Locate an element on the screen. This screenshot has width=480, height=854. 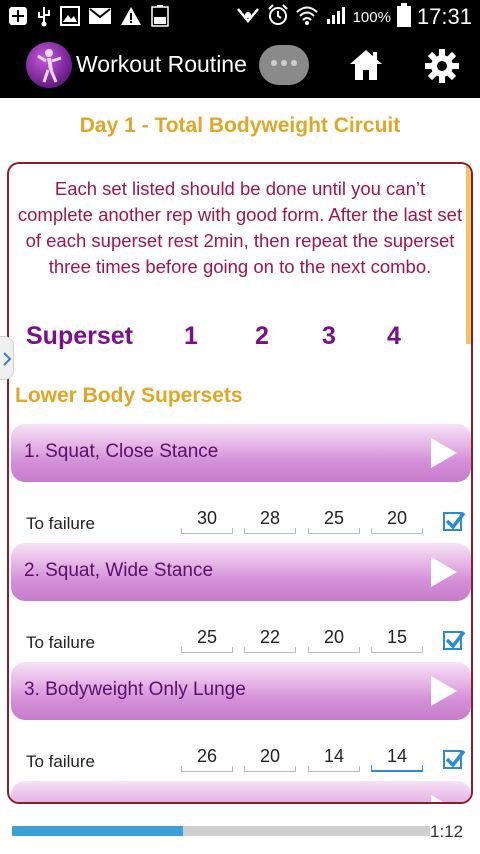
timer-progress-fill is located at coordinates (98, 831).